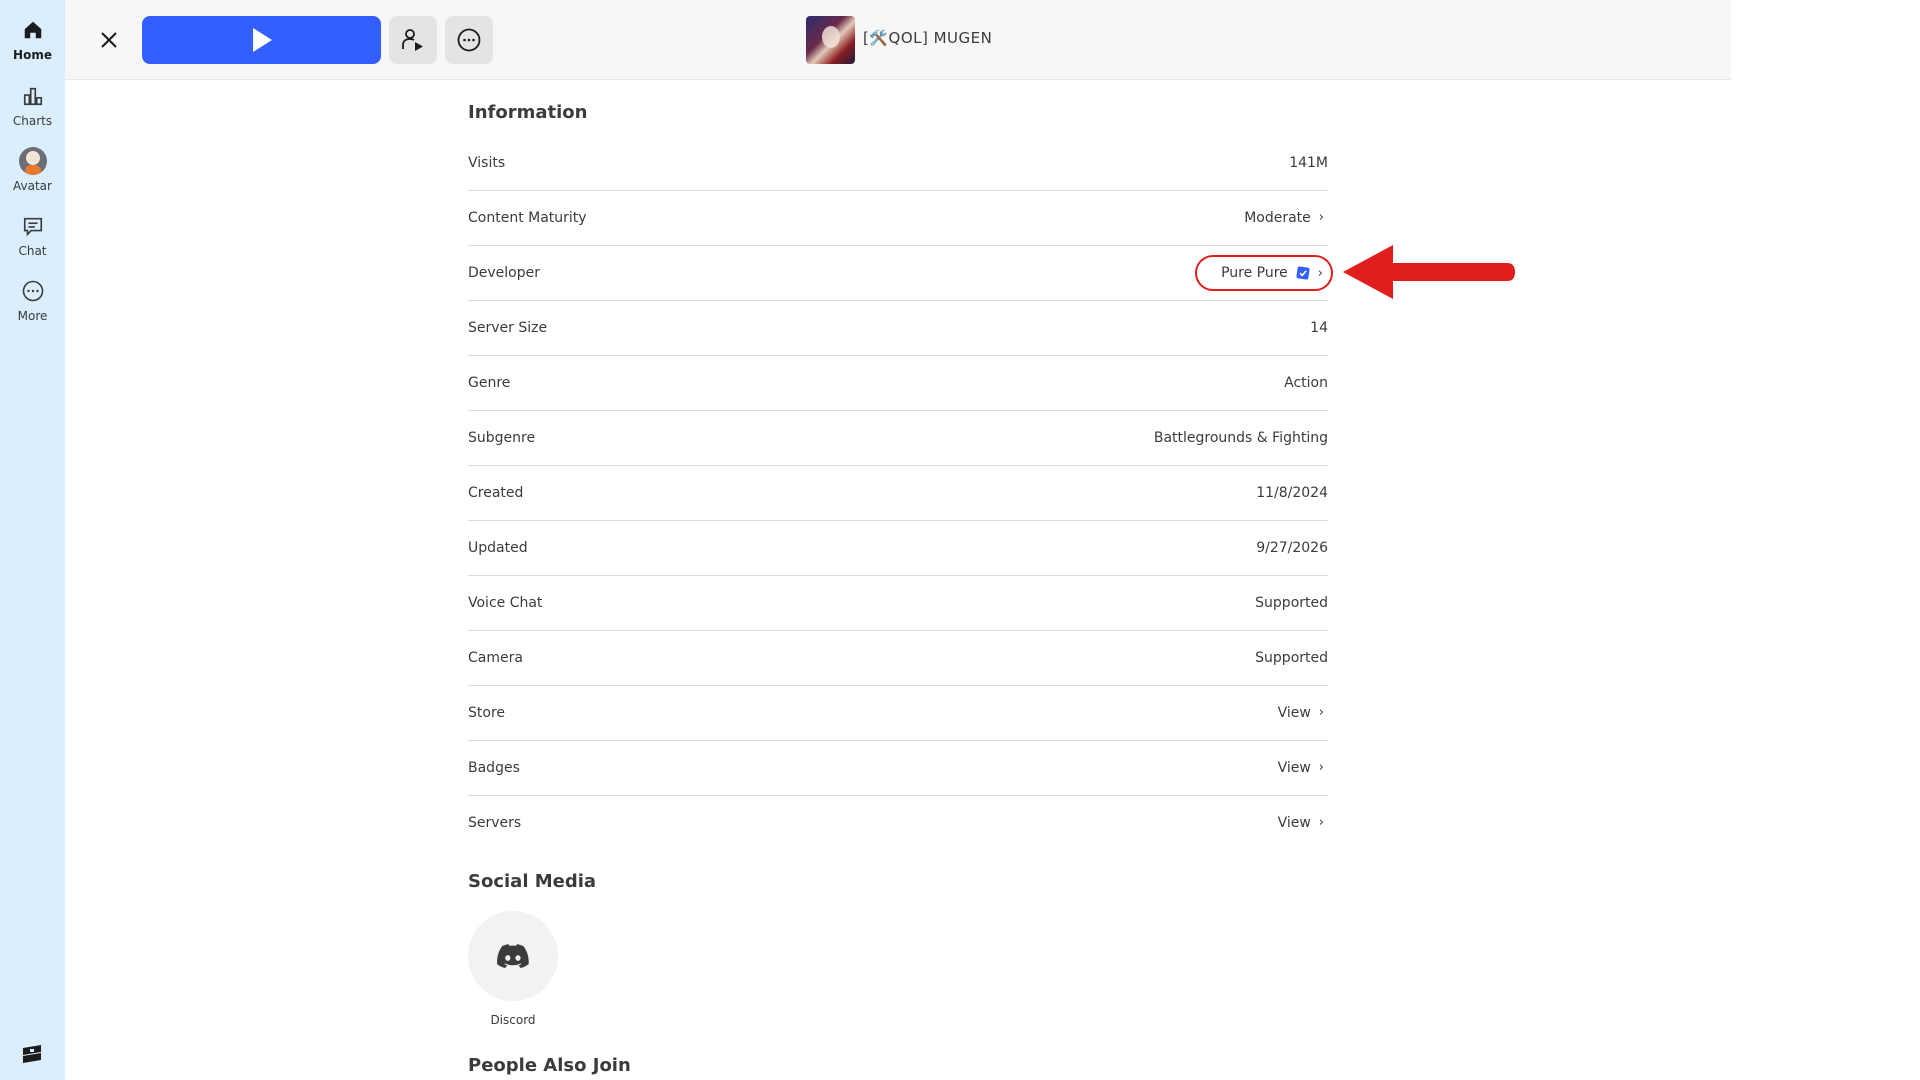 The image size is (1920, 1080). I want to click on info-key: Genre, so click(489, 383).